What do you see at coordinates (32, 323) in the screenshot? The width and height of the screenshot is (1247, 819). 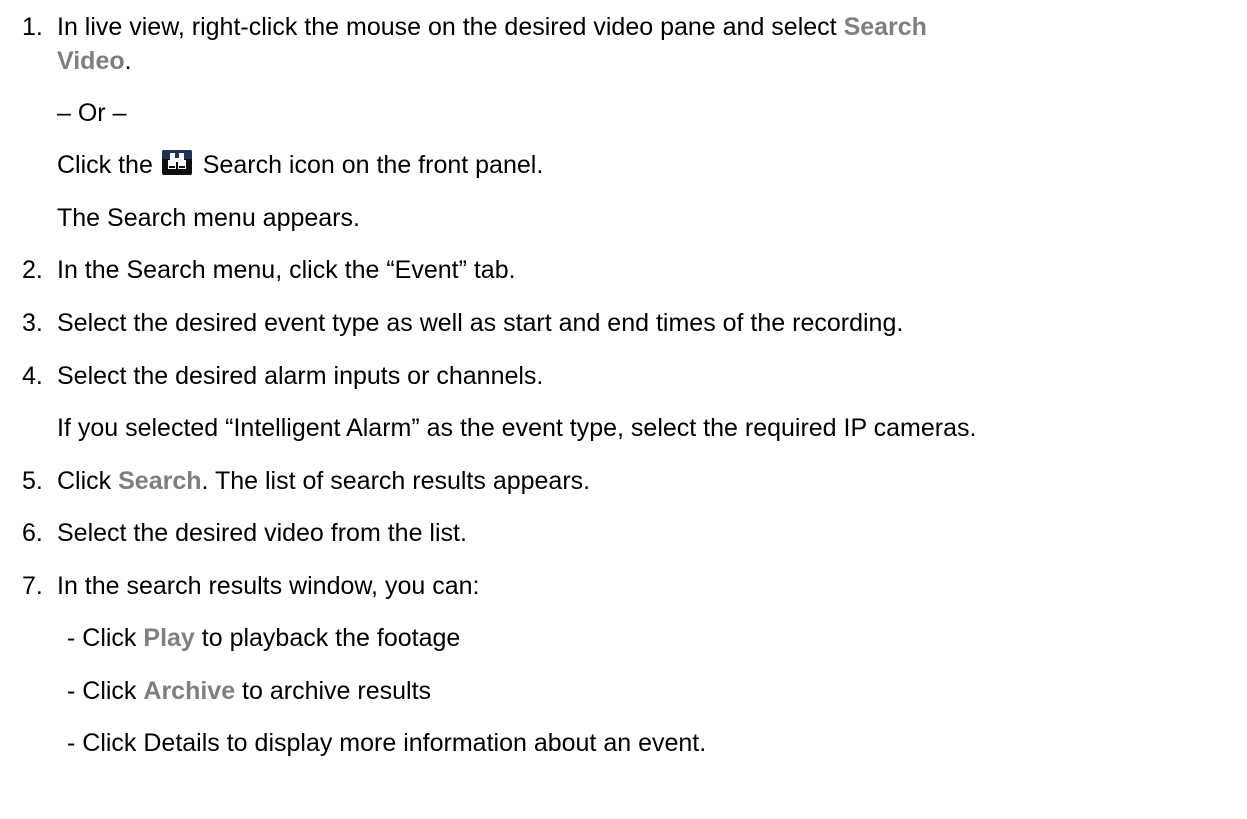 I see `step-number: 3.` at bounding box center [32, 323].